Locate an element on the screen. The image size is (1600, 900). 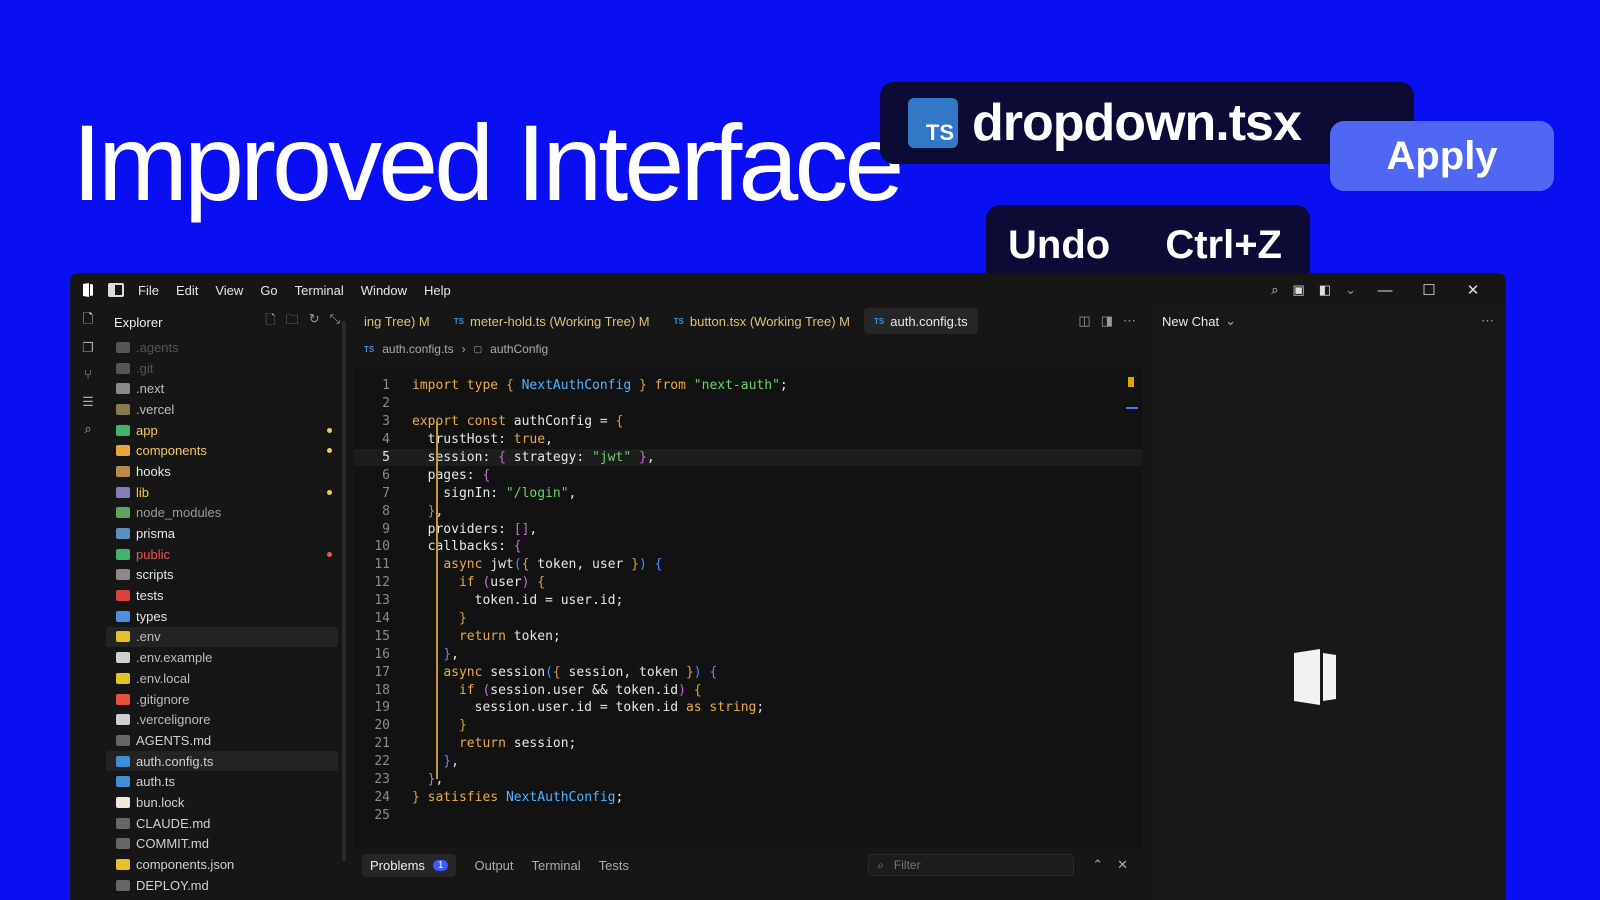
tab-terminal: Terminal is located at coordinates (556, 865).